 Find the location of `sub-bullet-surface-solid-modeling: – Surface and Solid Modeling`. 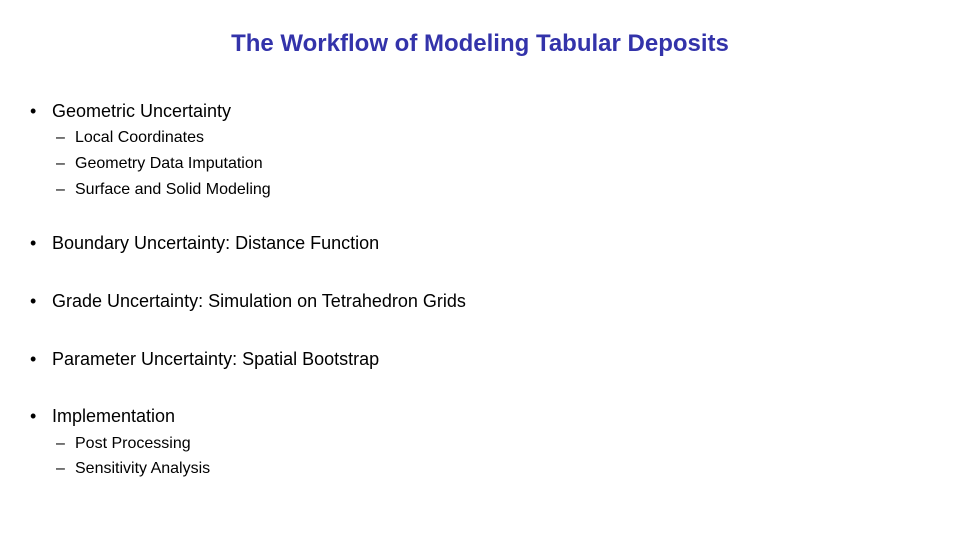

sub-bullet-surface-solid-modeling: – Surface and Solid Modeling is located at coordinates (163, 189).